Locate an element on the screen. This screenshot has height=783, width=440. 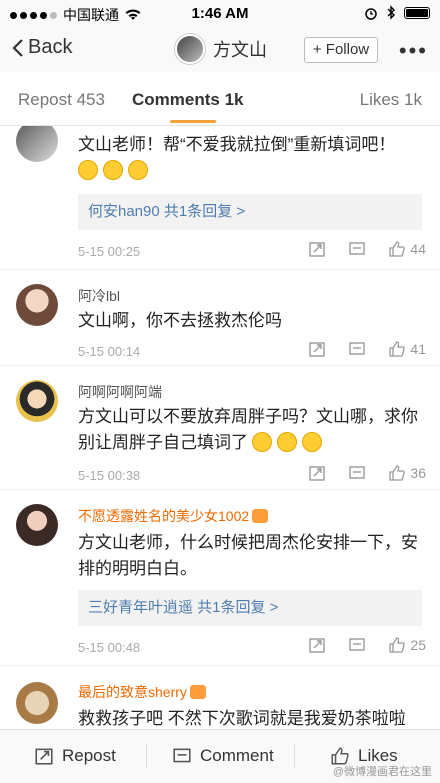
like-count: 41 is located at coordinates (418, 349).